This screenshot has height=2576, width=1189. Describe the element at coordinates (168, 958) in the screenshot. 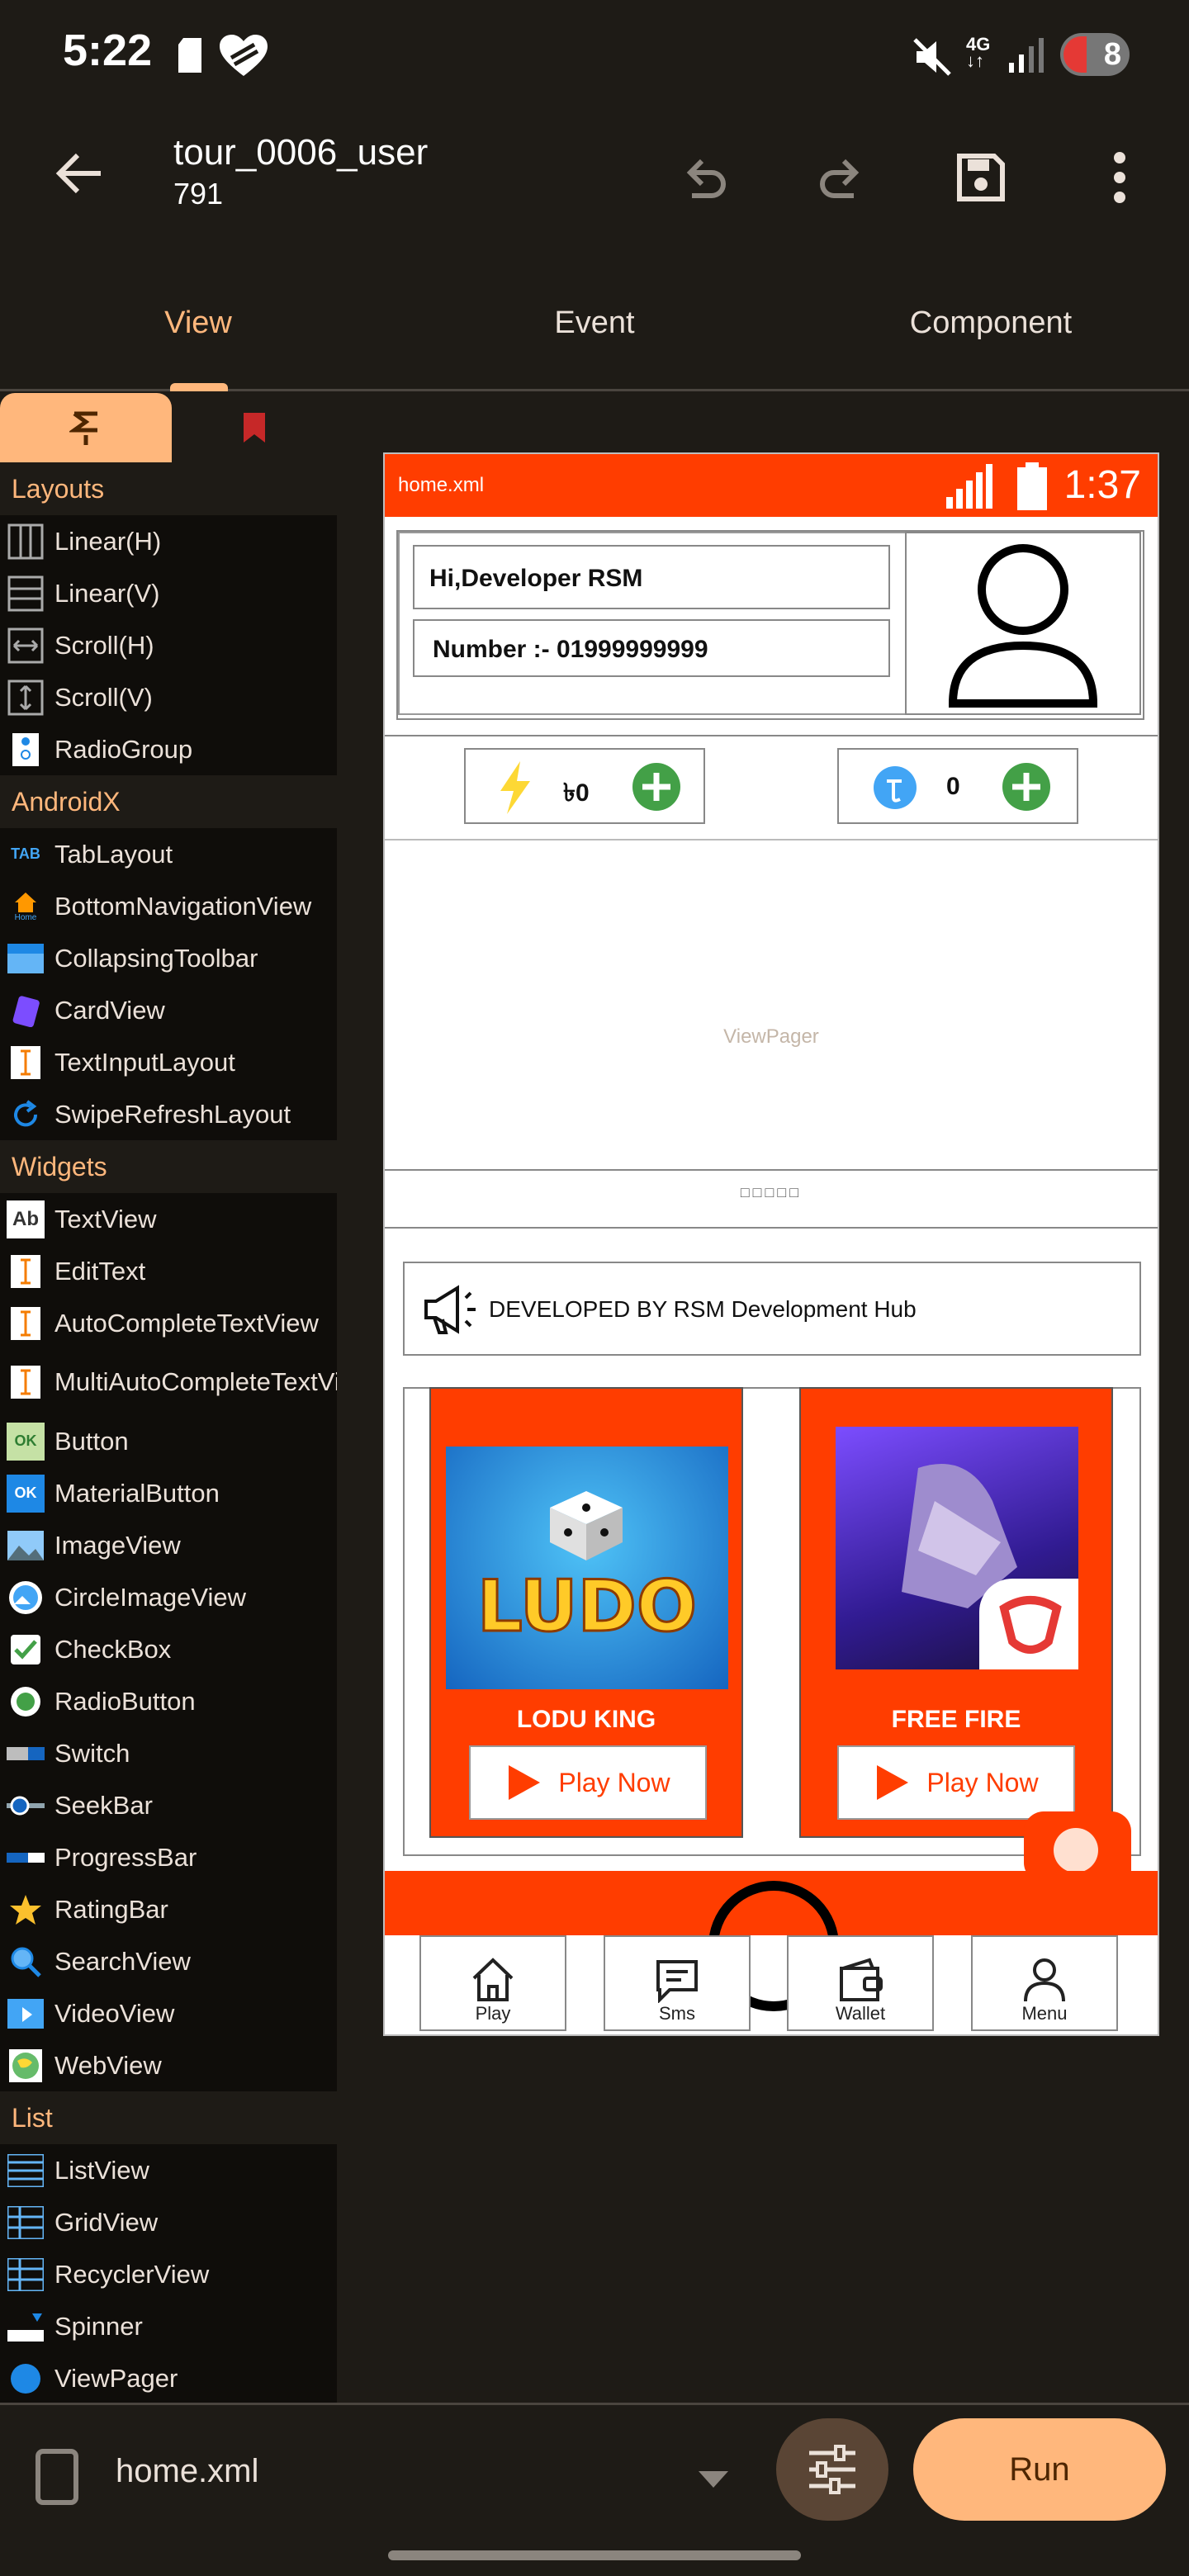

I see `palette-item-collapsingtoolbar: CollapsingToolbar` at that location.